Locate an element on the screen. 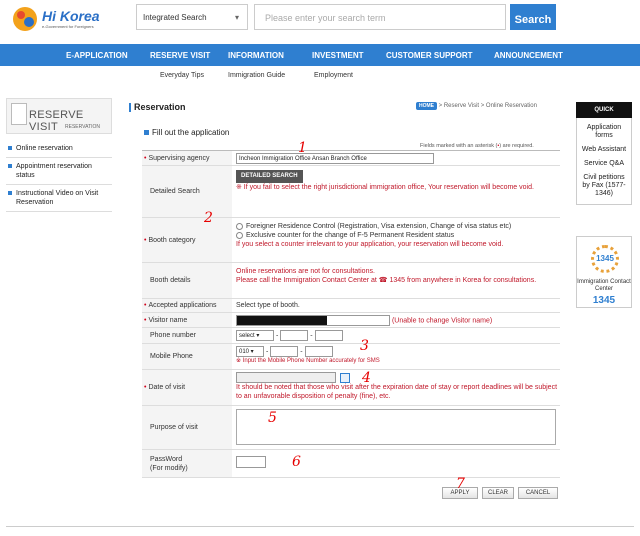  subnav-immigration-guide: Immigration Guide is located at coordinates (256, 75).